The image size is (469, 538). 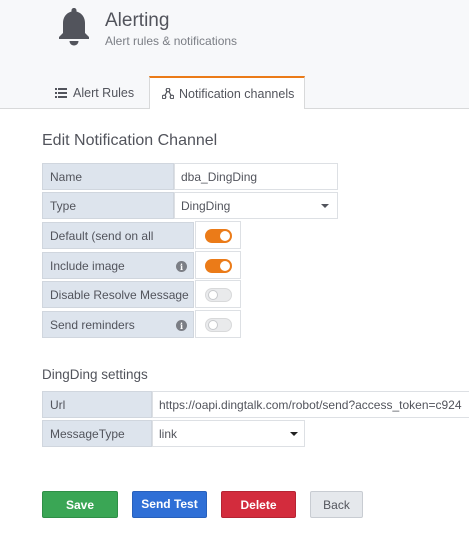 I want to click on send-reminders-label: Send reminders i, so click(x=118, y=324).